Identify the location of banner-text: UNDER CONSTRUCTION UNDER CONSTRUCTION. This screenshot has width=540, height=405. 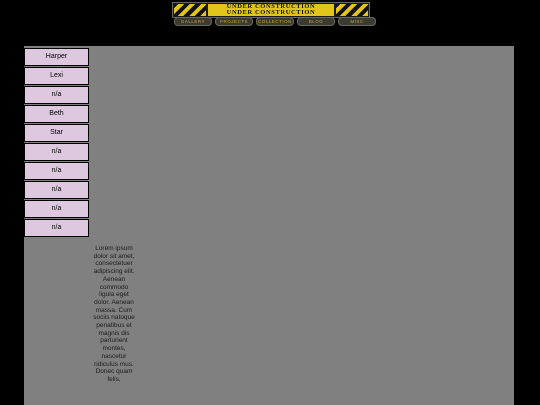
(271, 10).